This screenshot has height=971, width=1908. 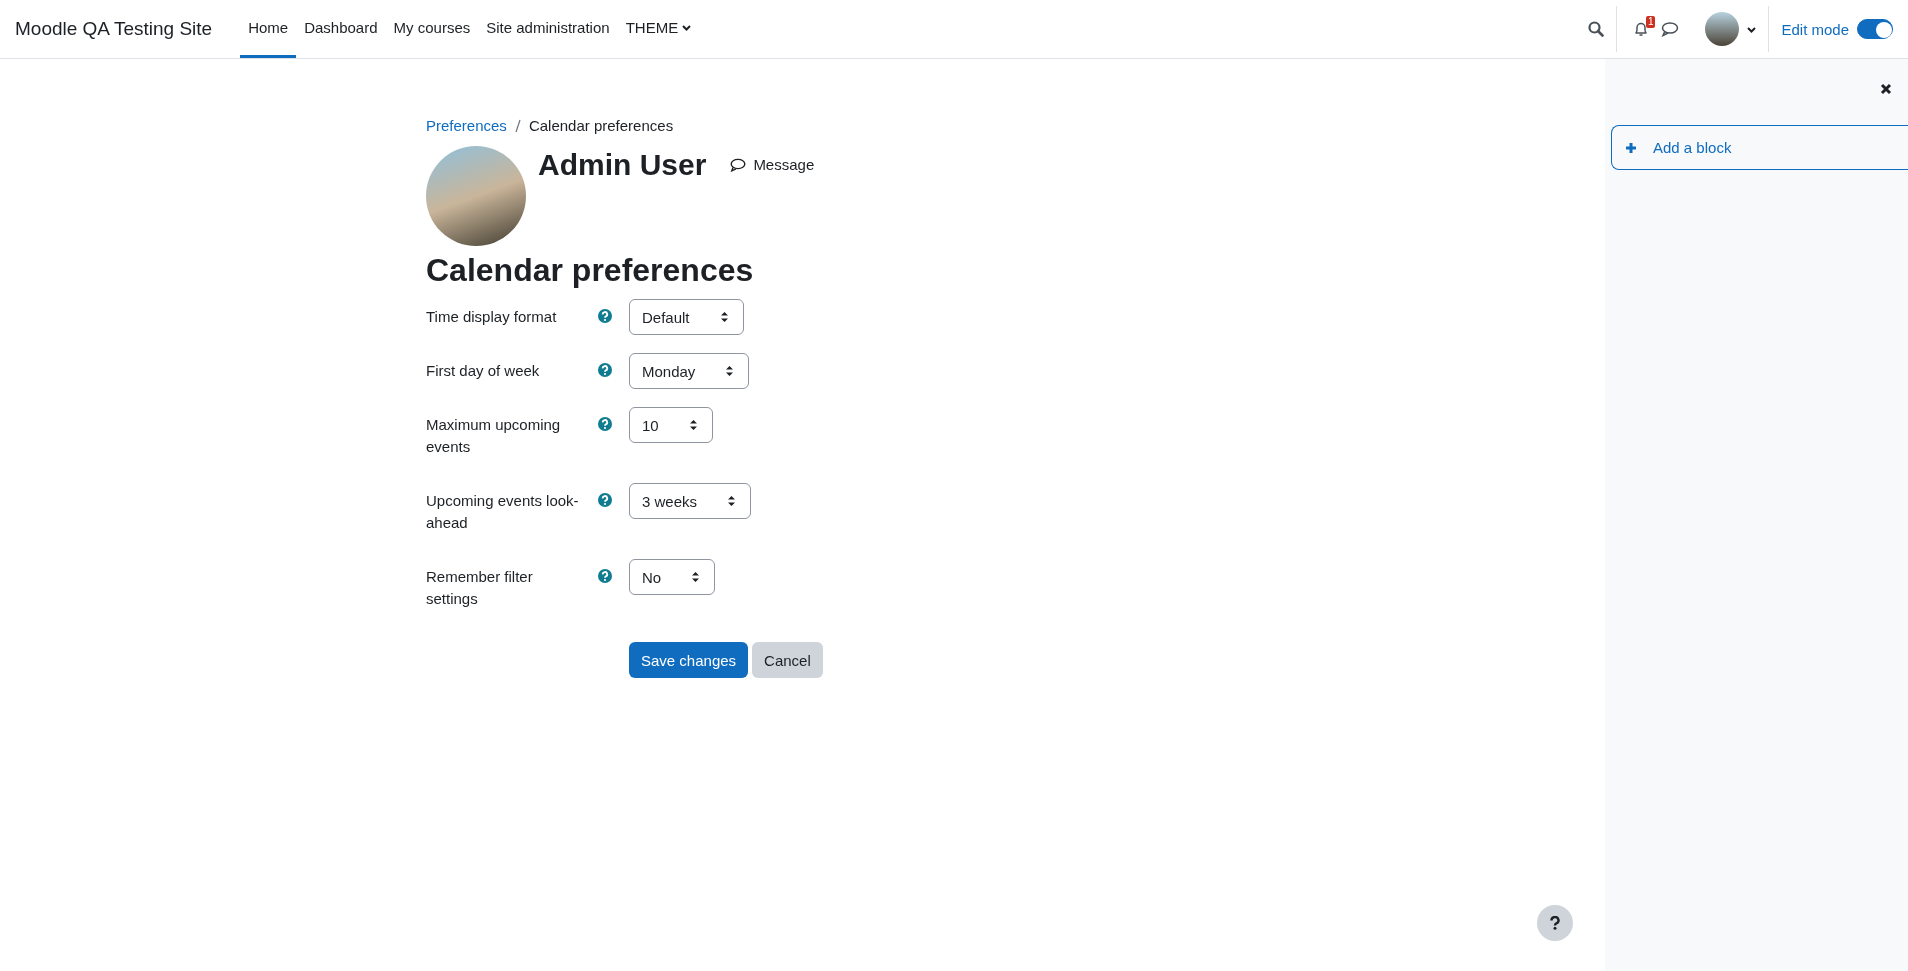 I want to click on close-icon, so click(x=1886, y=89).